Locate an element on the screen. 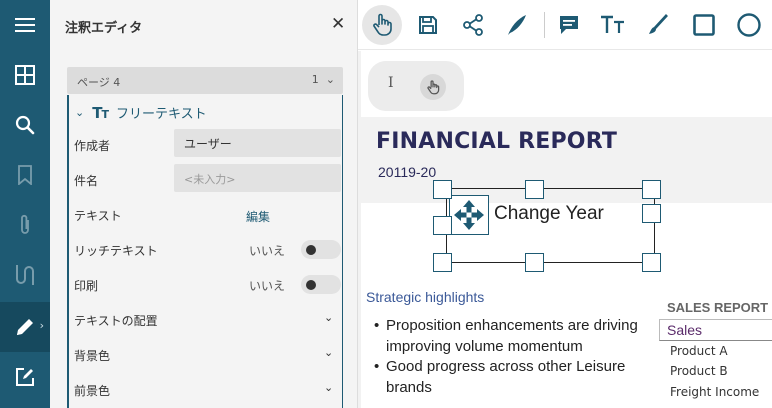 The height and width of the screenshot is (408, 772). author-field: ユーザー is located at coordinates (257, 143).